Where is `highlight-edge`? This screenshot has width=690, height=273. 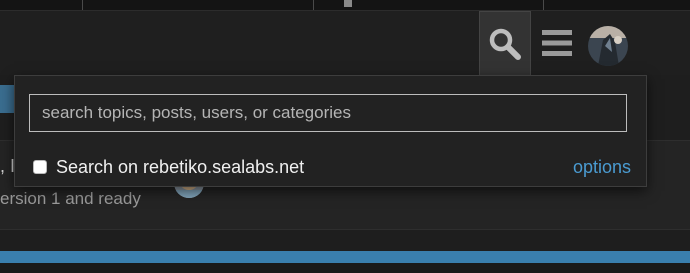 highlight-edge is located at coordinates (7, 99).